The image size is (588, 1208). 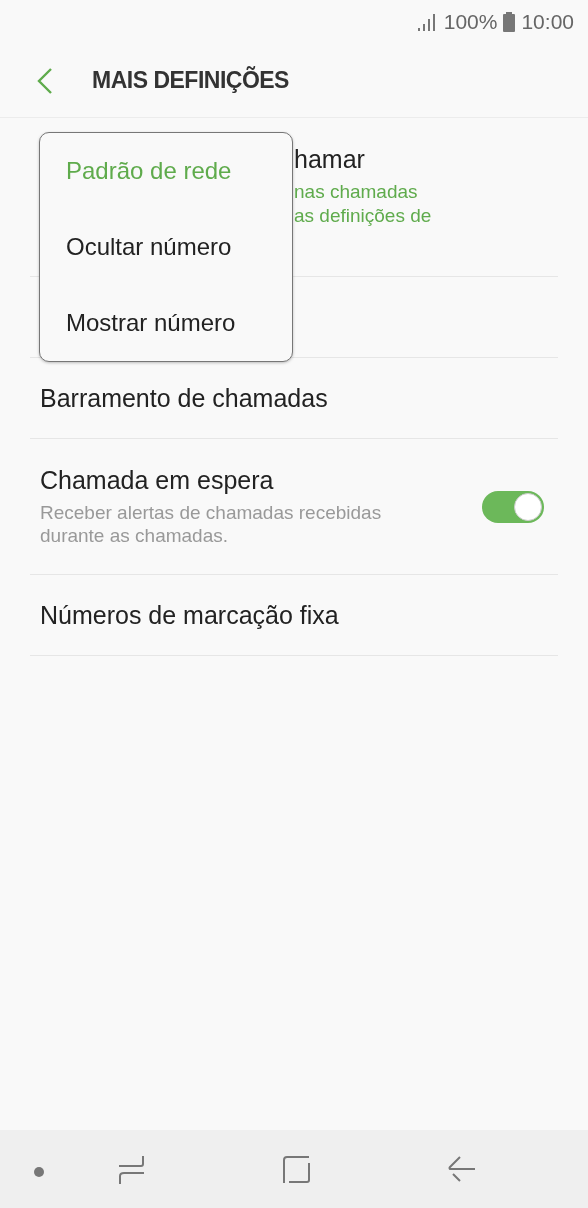 I want to click on battery-icon, so click(x=509, y=22).